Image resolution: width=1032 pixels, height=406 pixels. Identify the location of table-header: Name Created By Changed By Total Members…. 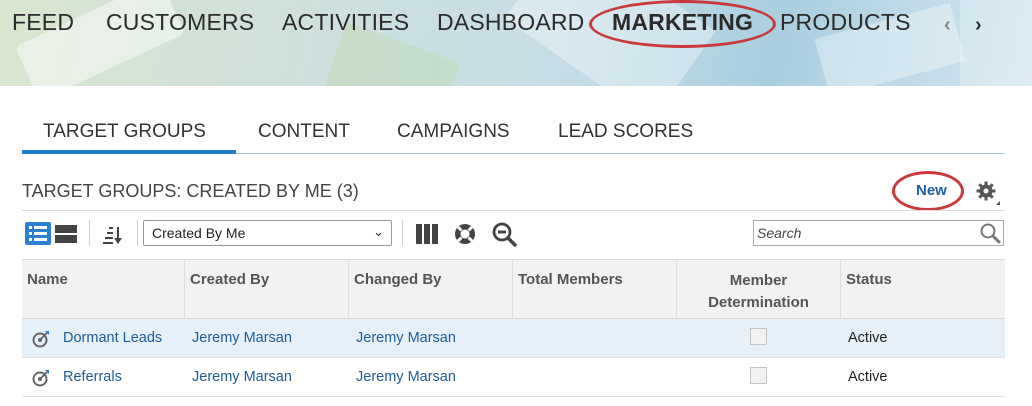
(513, 289).